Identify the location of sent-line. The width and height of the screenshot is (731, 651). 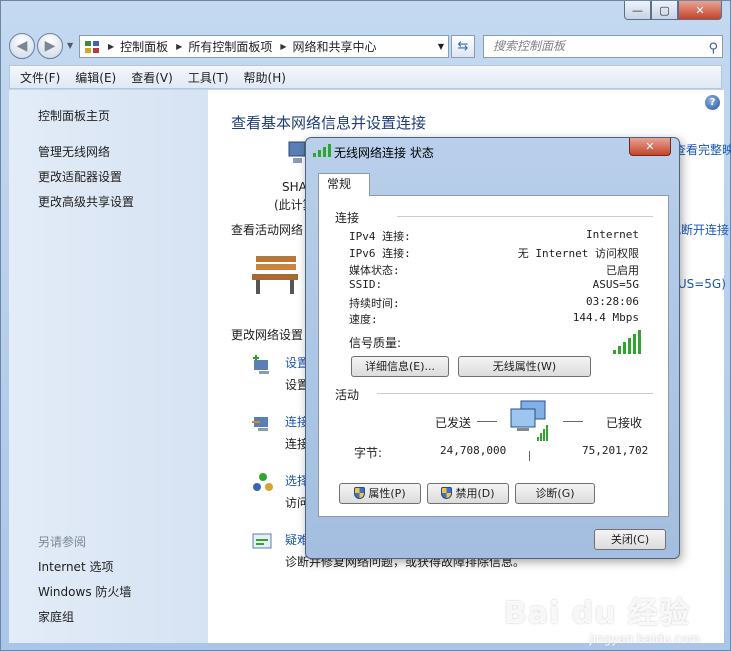
(487, 421).